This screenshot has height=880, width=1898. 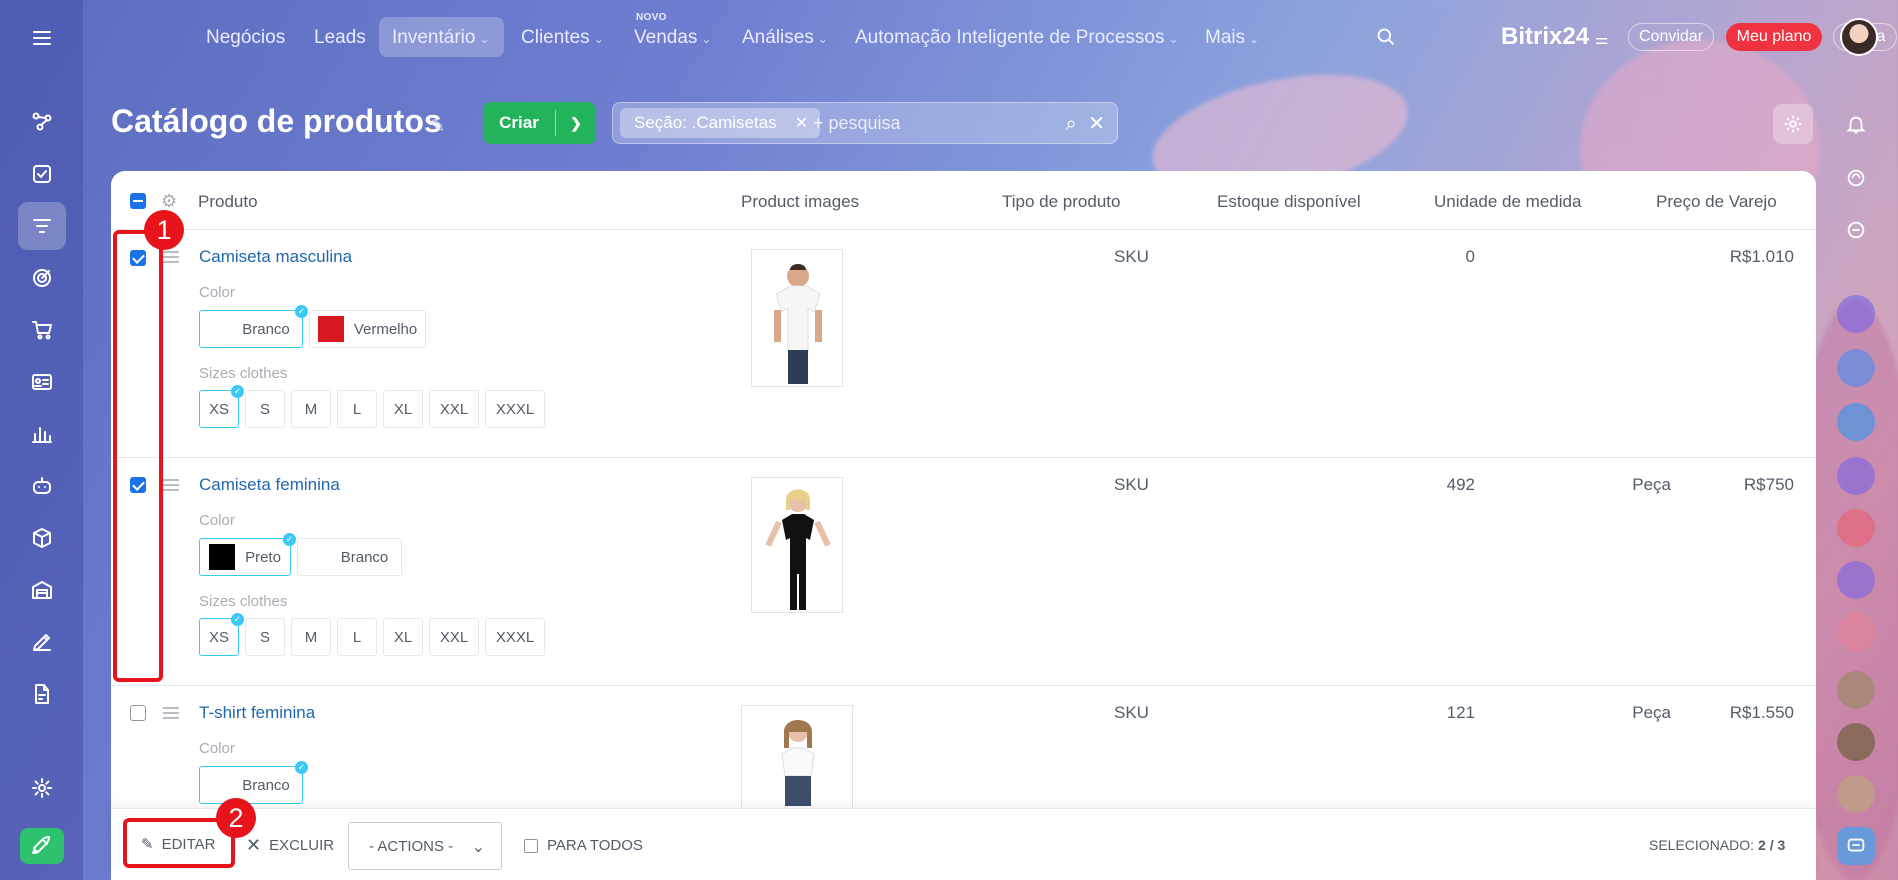 I want to click on chevron-down-icon: ❯, so click(x=576, y=123).